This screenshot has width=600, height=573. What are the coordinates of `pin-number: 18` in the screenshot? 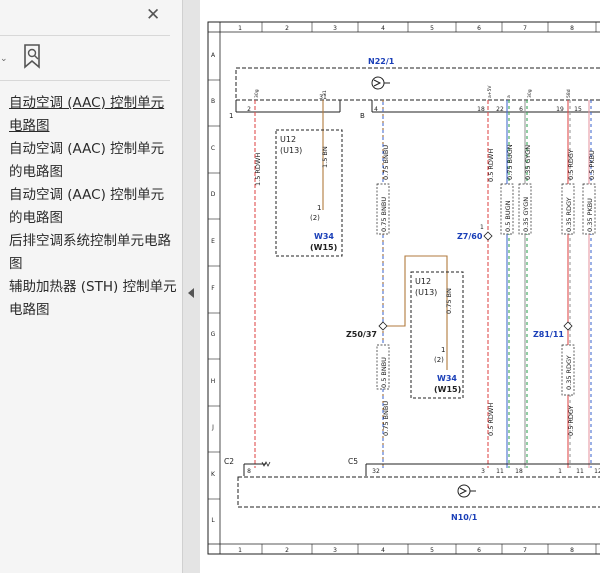 It's located at (481, 109).